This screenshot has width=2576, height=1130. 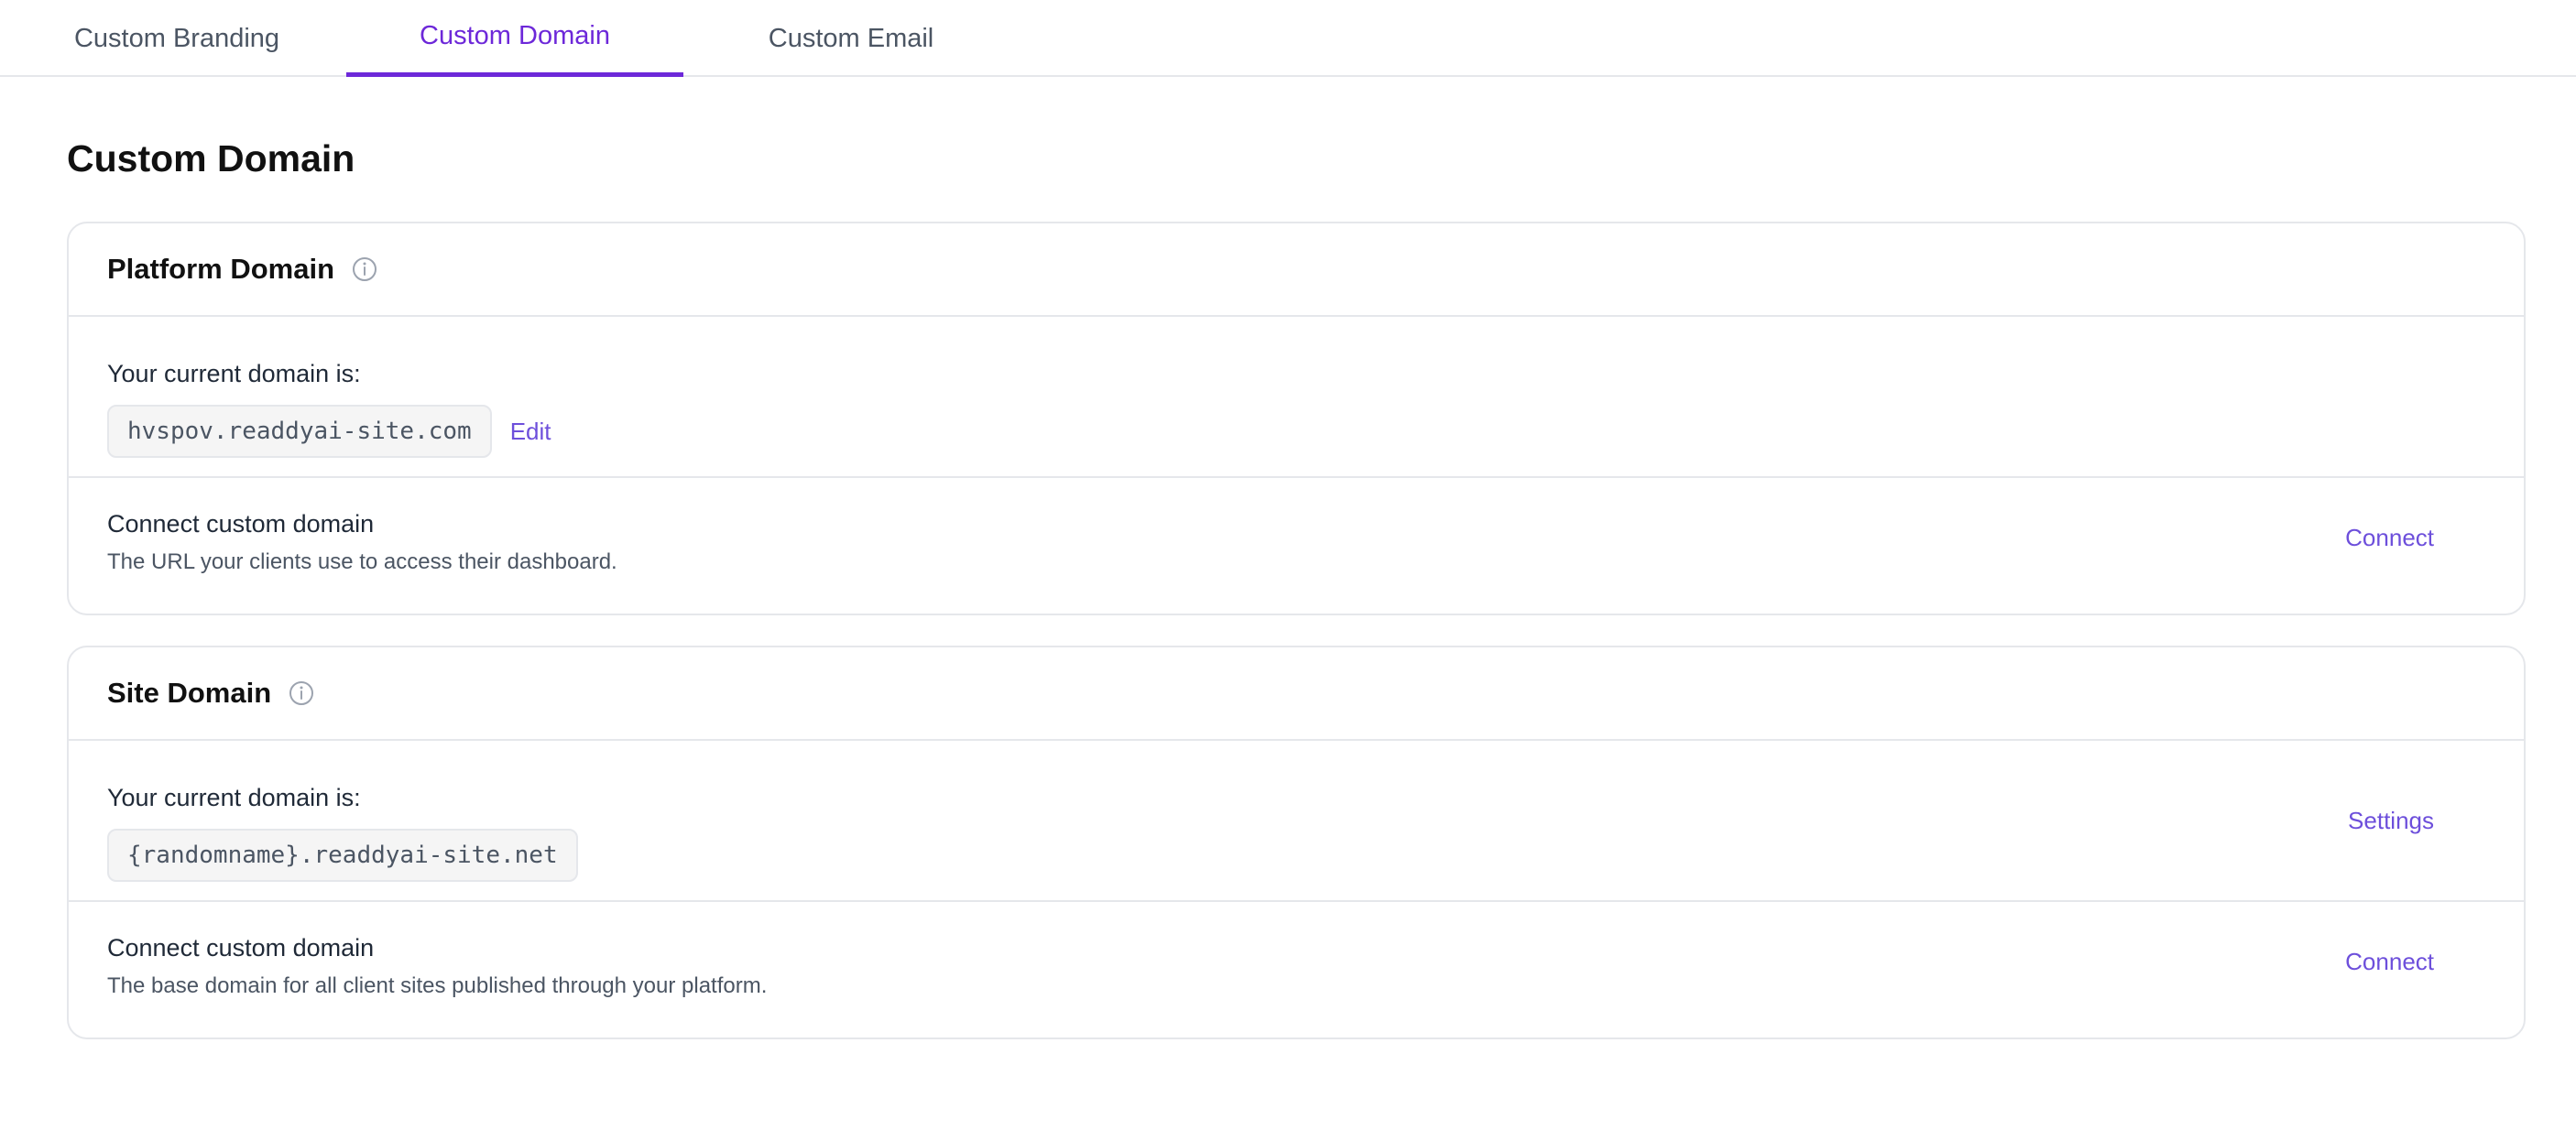 What do you see at coordinates (343, 856) in the screenshot?
I see `site-current-domain: {randomname}.readdyai-site.net` at bounding box center [343, 856].